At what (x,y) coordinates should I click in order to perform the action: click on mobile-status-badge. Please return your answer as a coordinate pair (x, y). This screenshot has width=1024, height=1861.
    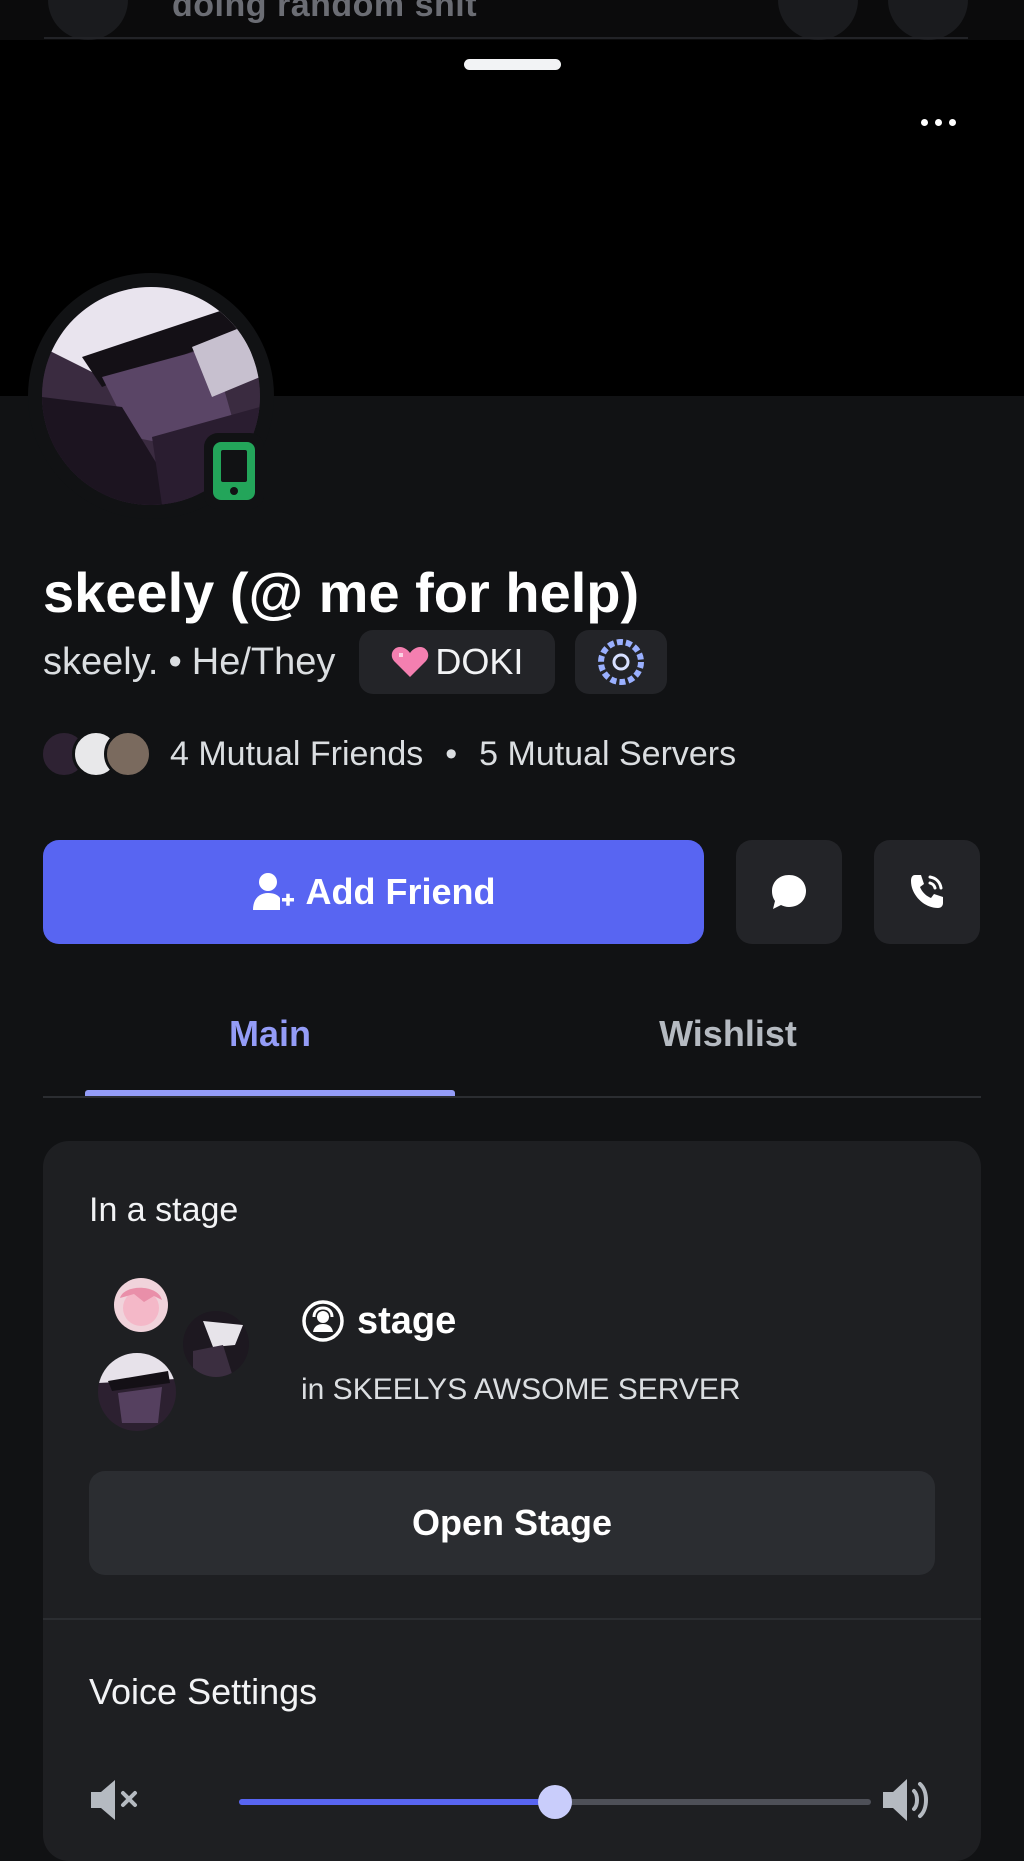
    Looking at the image, I should click on (234, 471).